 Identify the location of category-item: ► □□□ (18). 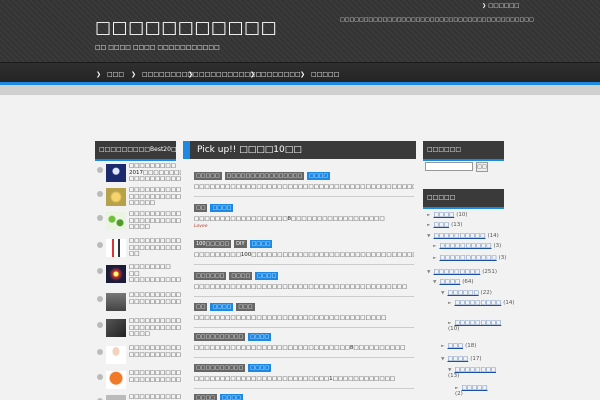
(458, 346).